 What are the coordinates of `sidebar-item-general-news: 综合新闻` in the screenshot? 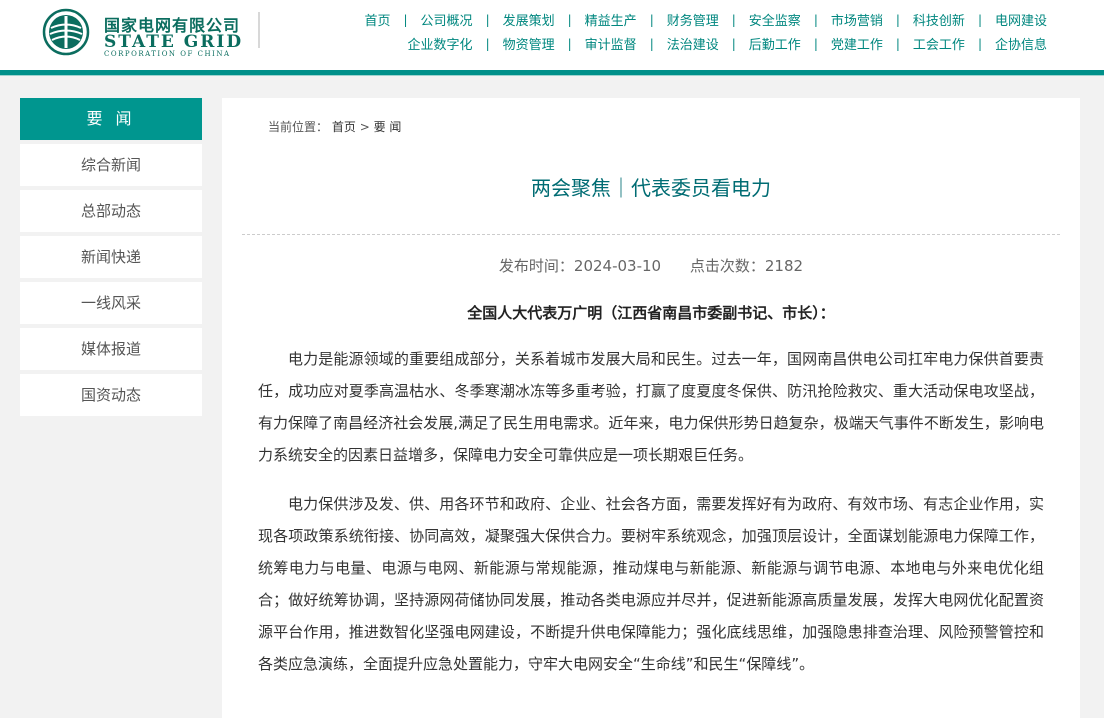 It's located at (111, 165).